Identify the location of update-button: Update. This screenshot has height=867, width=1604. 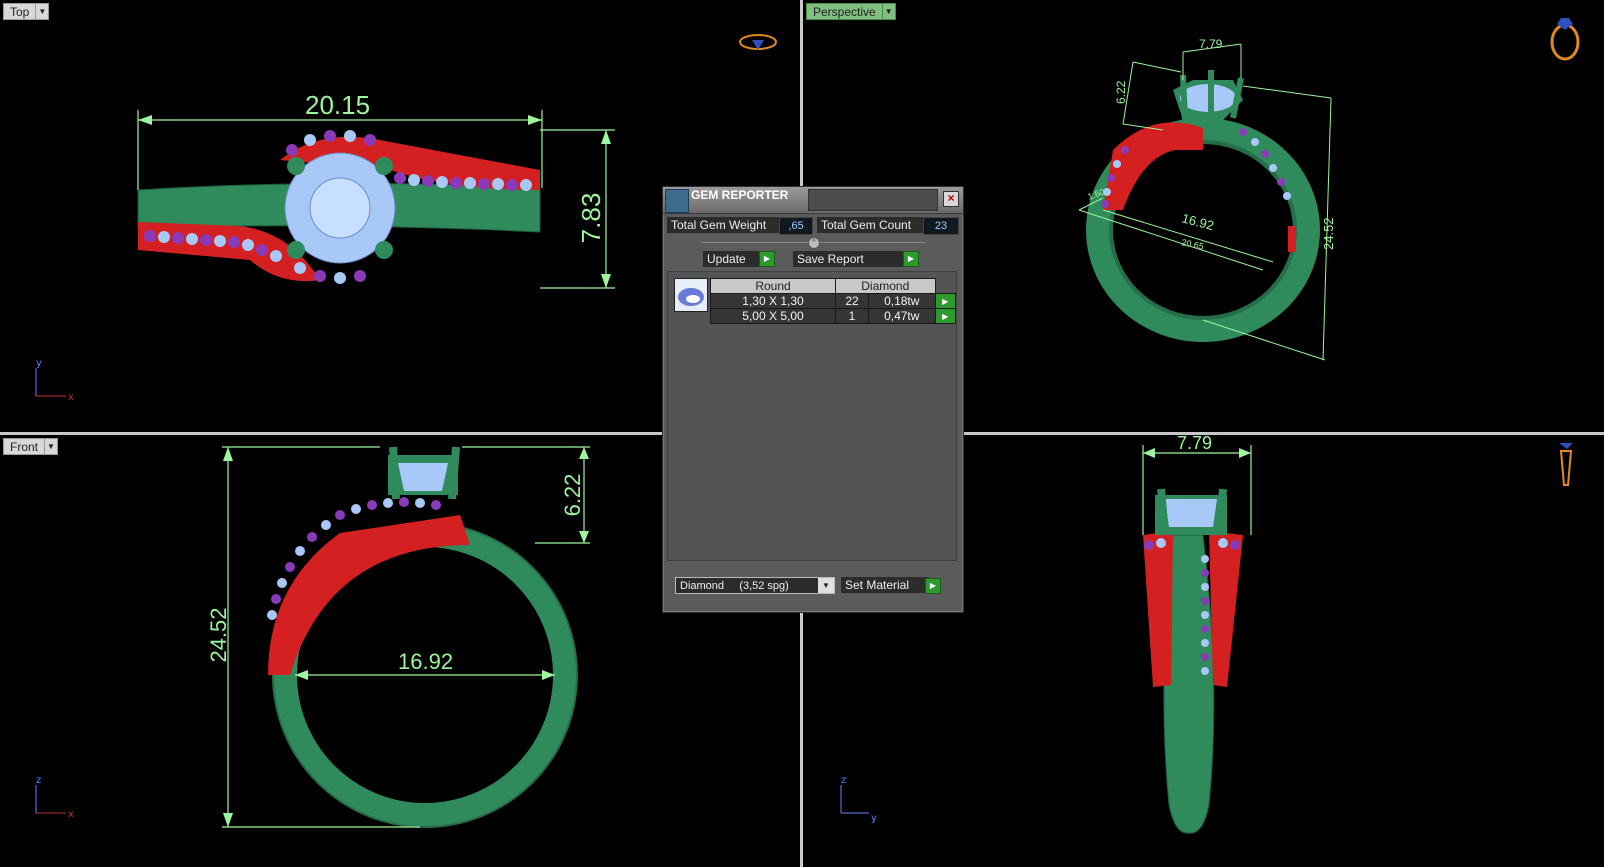
(732, 259).